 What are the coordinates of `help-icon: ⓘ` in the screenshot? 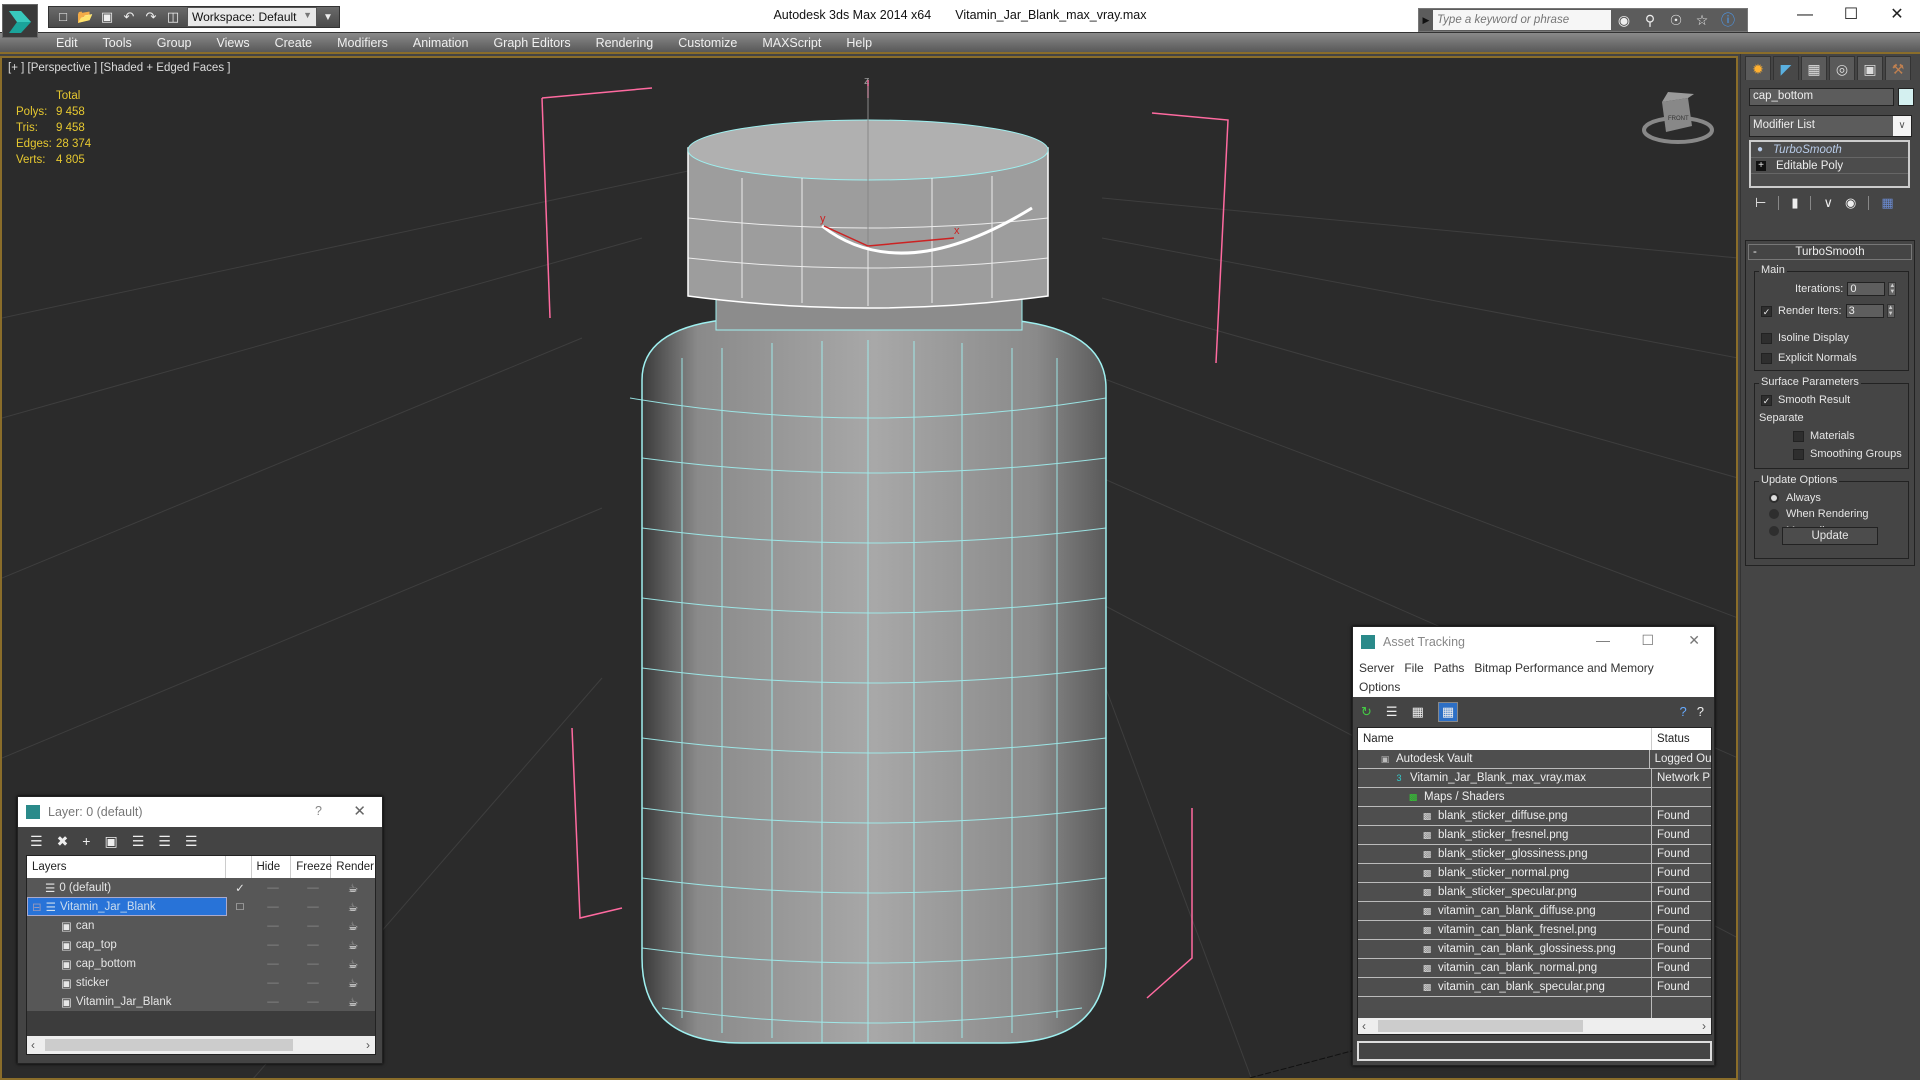 It's located at (1728, 20).